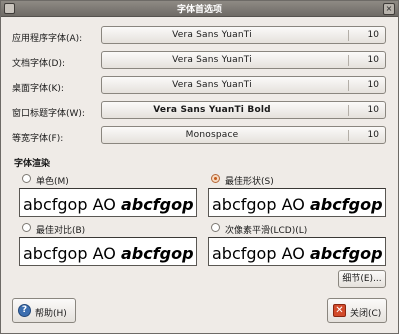 This screenshot has height=334, width=399. Describe the element at coordinates (24, 310) in the screenshot. I see `help-icon: ?` at that location.